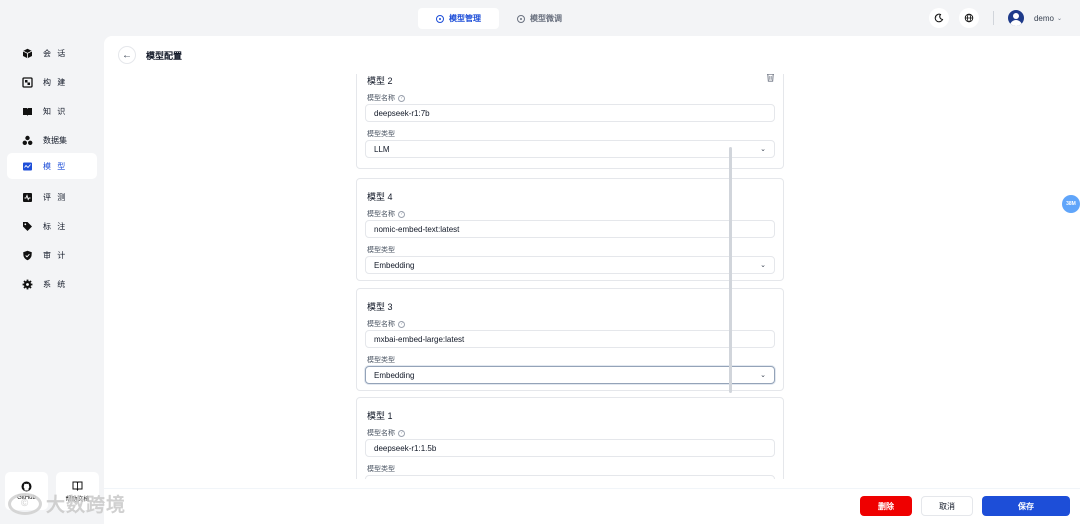  Describe the element at coordinates (55, 226) in the screenshot. I see `sidebar-item-label: 标 注` at that location.